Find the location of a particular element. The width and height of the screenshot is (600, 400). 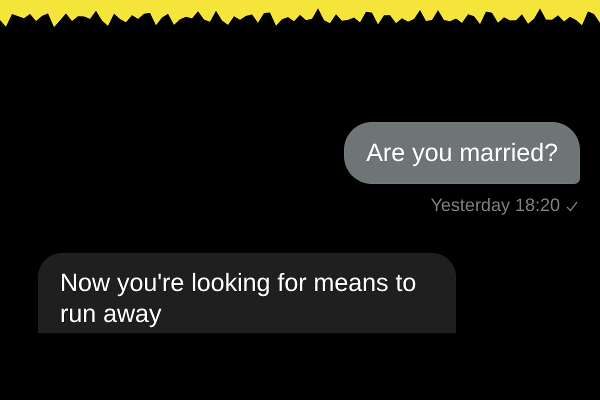

message-timestamp: Yesterday 18:20 is located at coordinates (495, 205).